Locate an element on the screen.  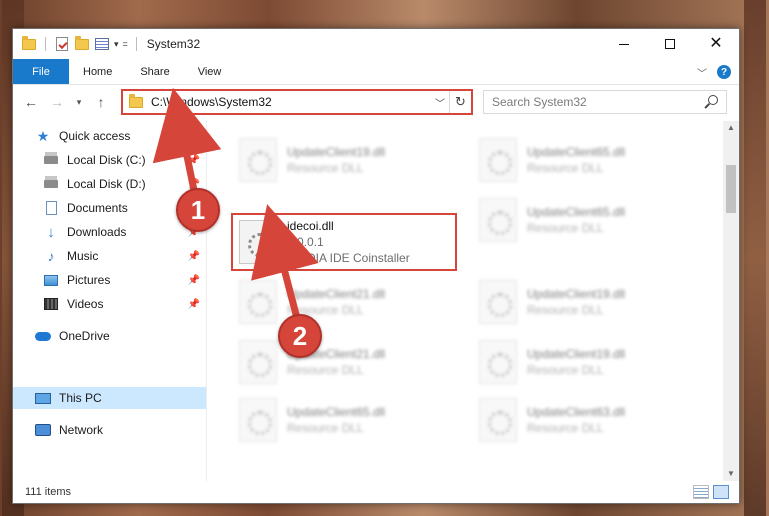
file-item: UpdateClient63.dll Resource DLL is located at coordinates (588, 420).